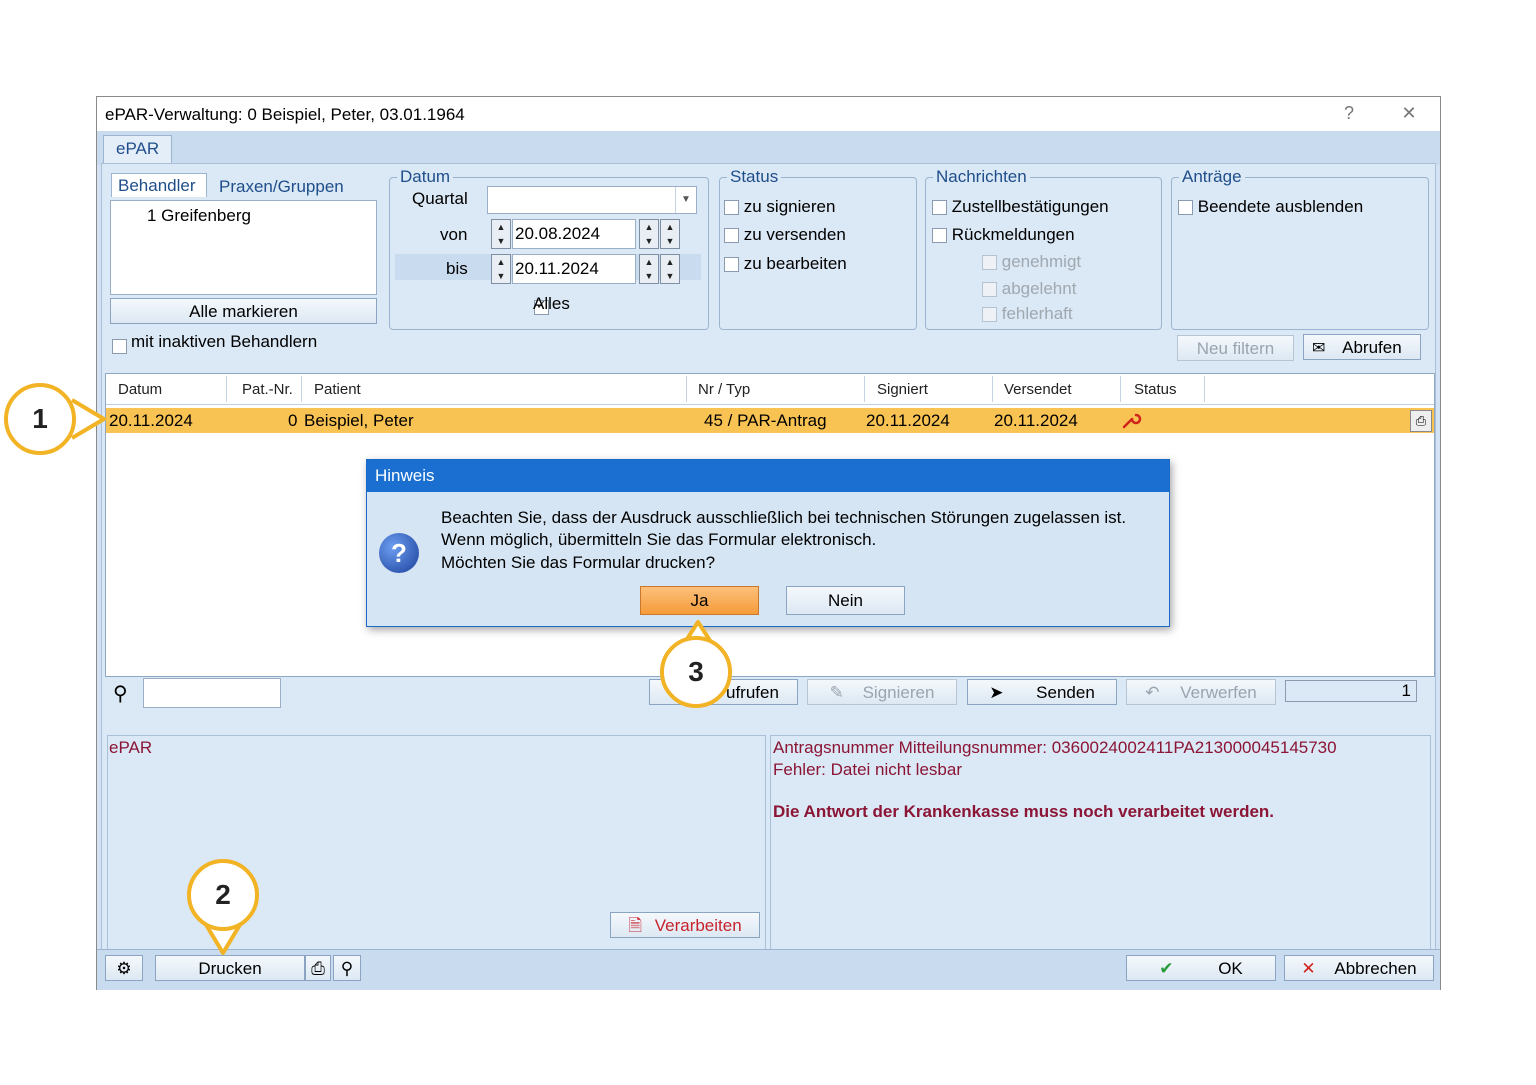  What do you see at coordinates (347, 968) in the screenshot?
I see `preview-search-icon: ⚲` at bounding box center [347, 968].